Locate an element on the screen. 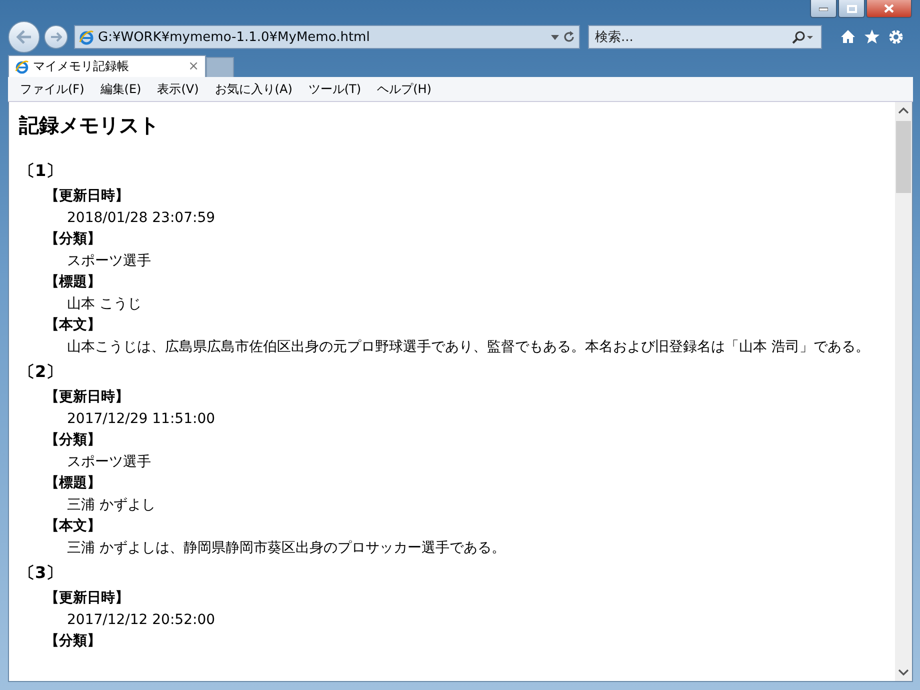  close-icon is located at coordinates (889, 8).